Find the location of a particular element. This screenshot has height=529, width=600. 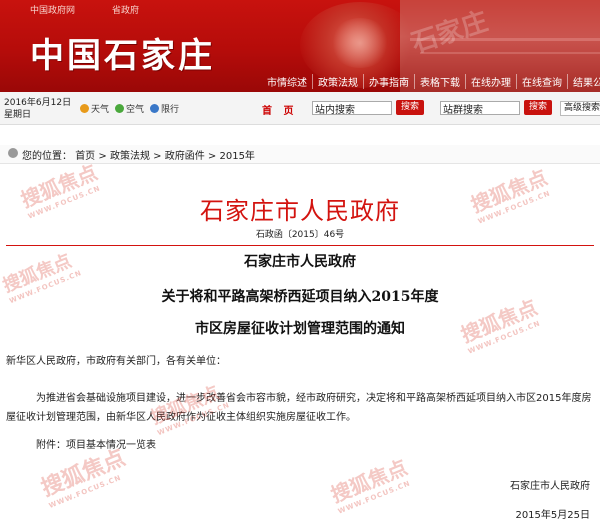

nav-item-city-overview: 市情综述 is located at coordinates (287, 81).